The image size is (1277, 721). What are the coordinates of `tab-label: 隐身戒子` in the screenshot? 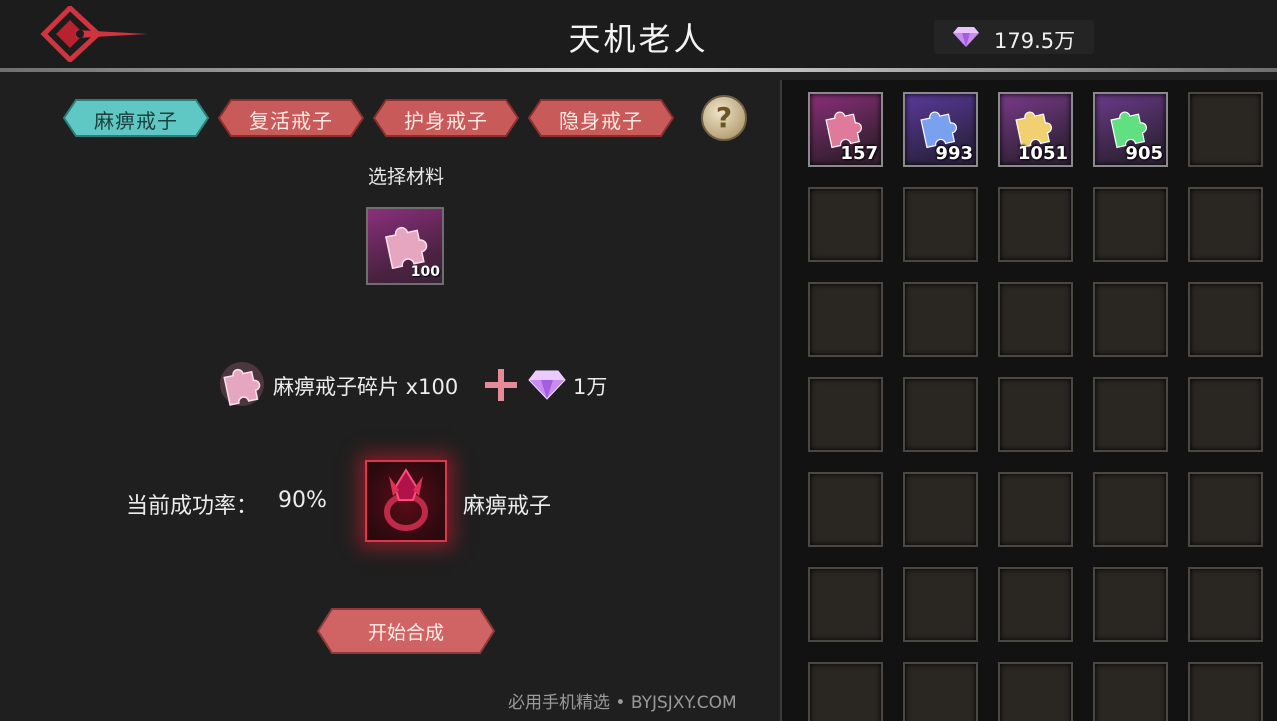 It's located at (601, 121).